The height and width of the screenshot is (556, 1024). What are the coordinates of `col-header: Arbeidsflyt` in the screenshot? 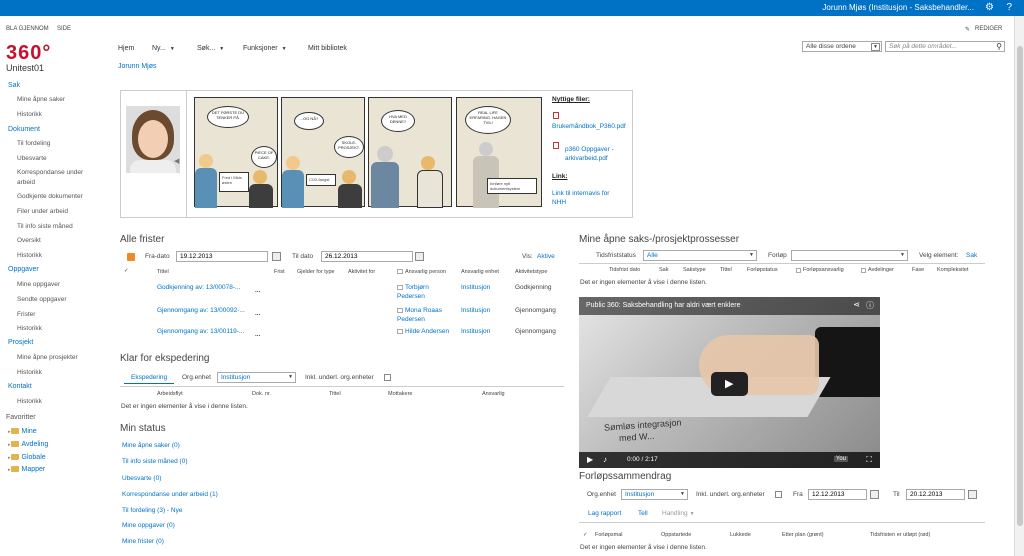 It's located at (170, 394).